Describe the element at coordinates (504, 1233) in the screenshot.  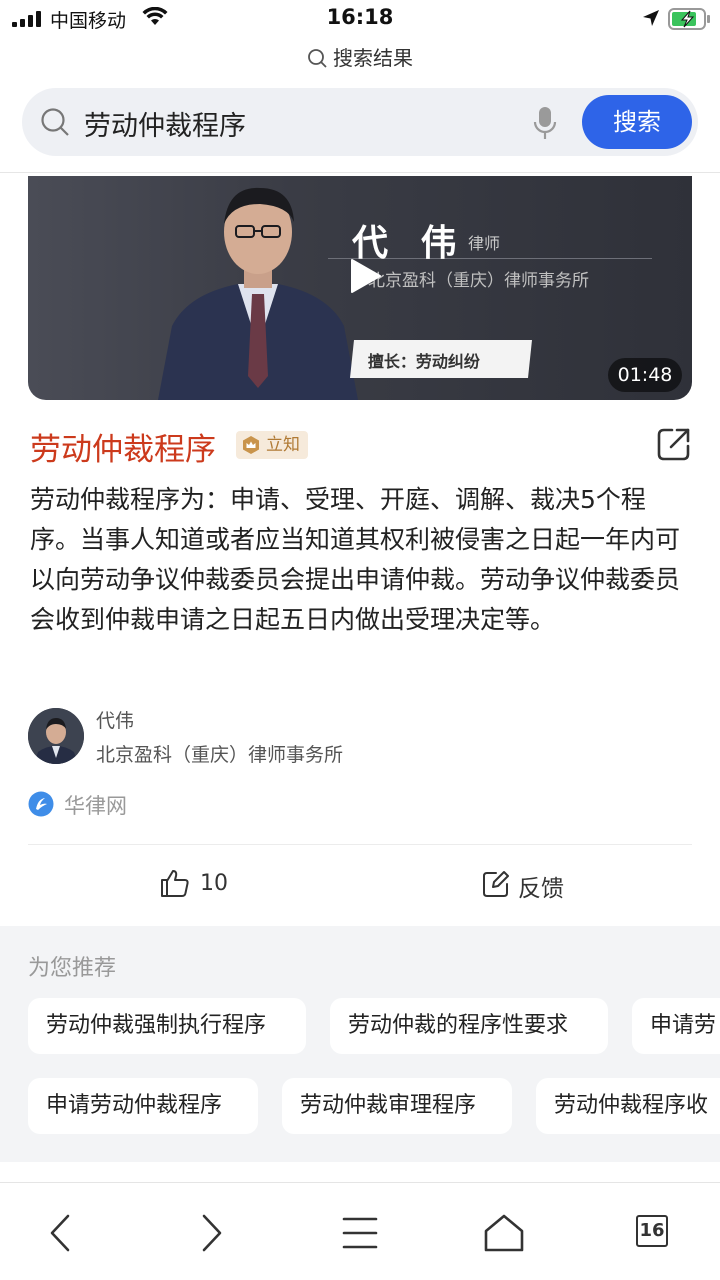
I see `home-icon` at that location.